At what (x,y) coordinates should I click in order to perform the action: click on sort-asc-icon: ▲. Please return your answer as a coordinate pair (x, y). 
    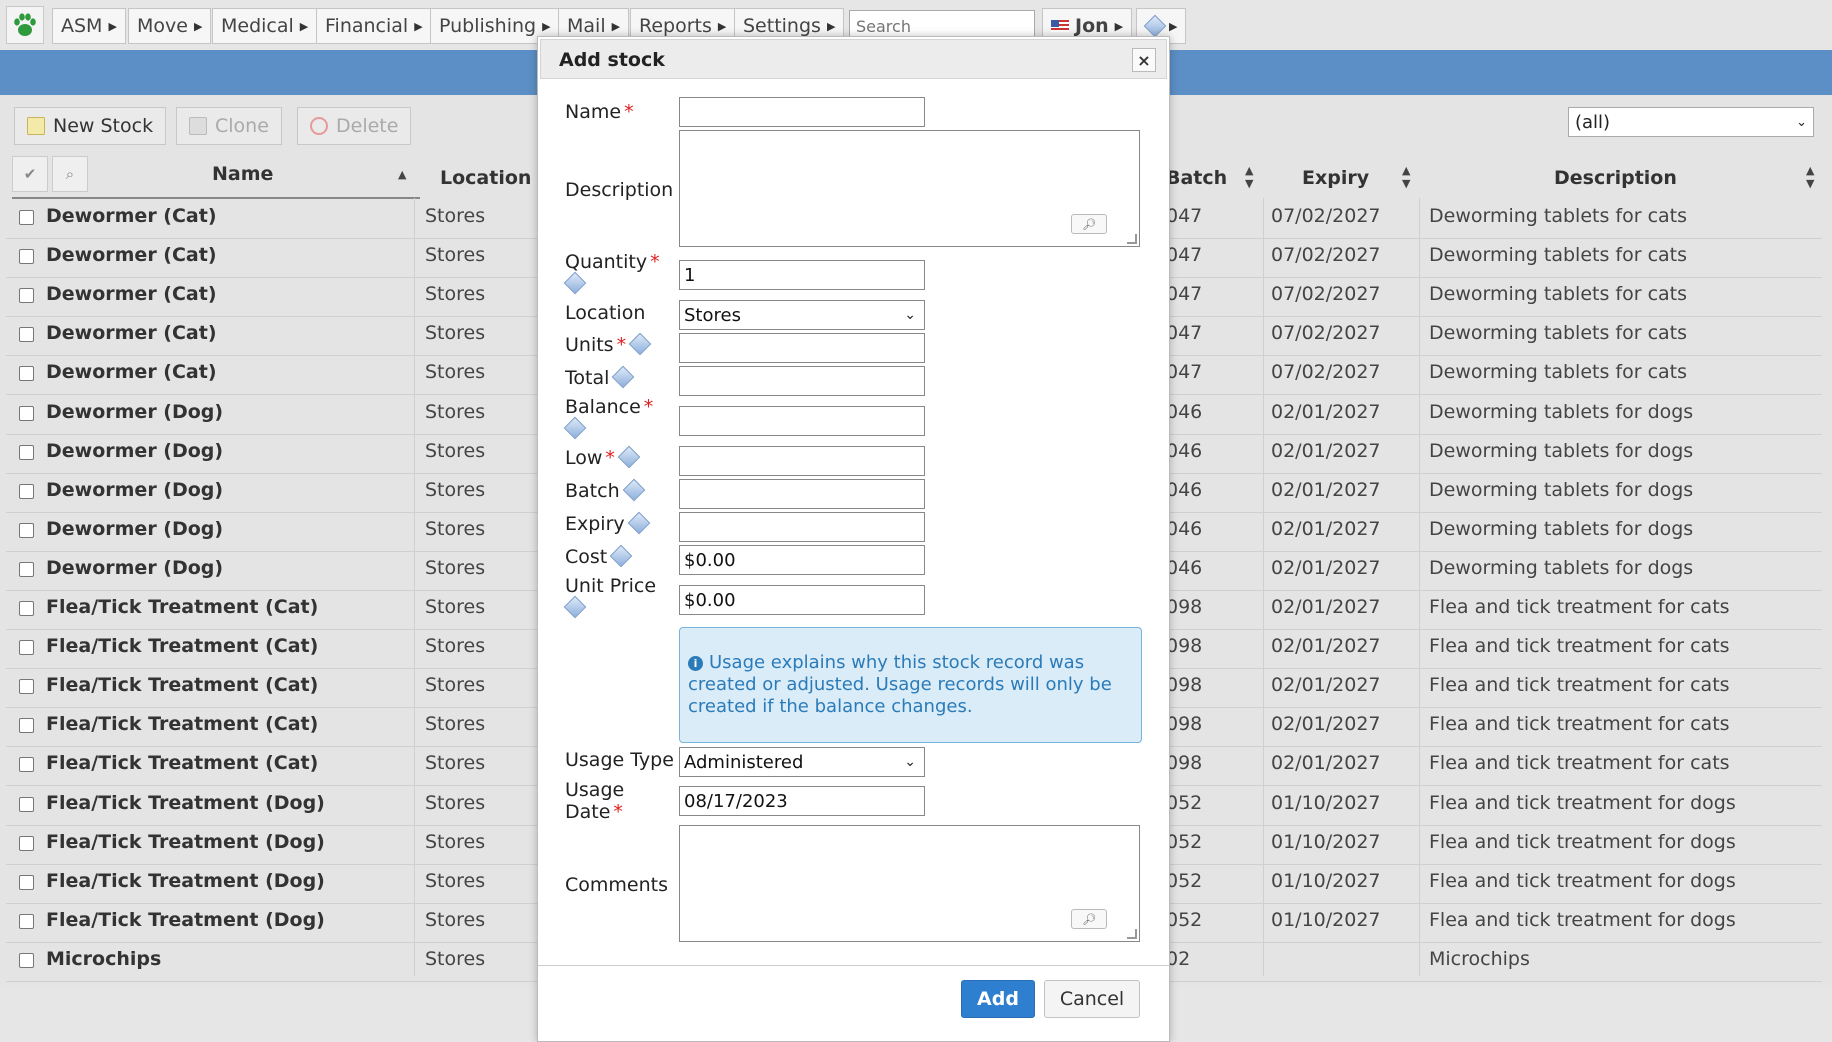
    Looking at the image, I should click on (402, 174).